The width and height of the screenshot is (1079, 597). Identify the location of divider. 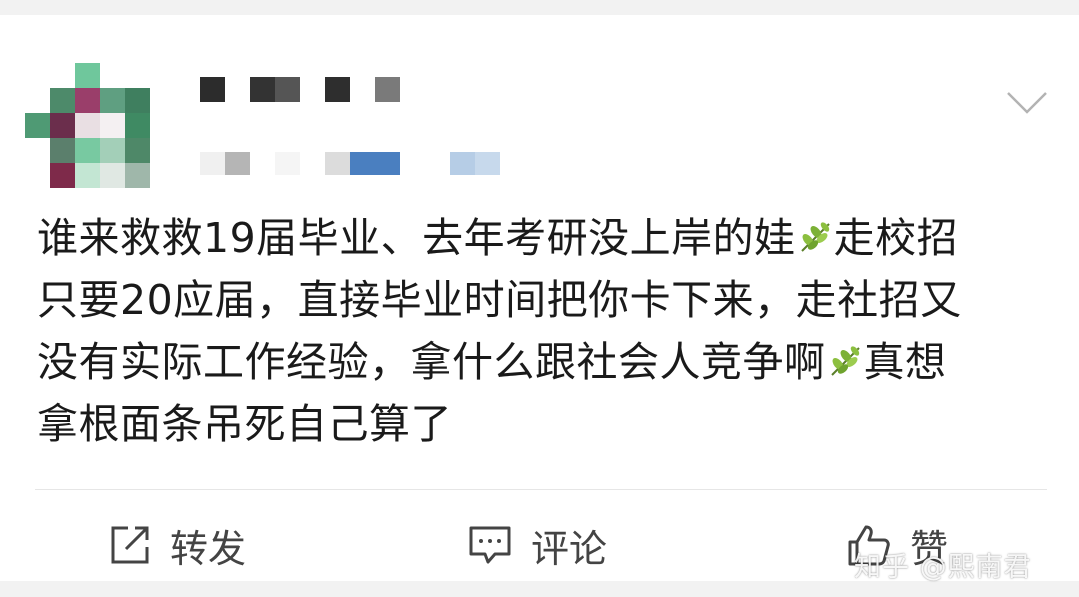
(541, 489).